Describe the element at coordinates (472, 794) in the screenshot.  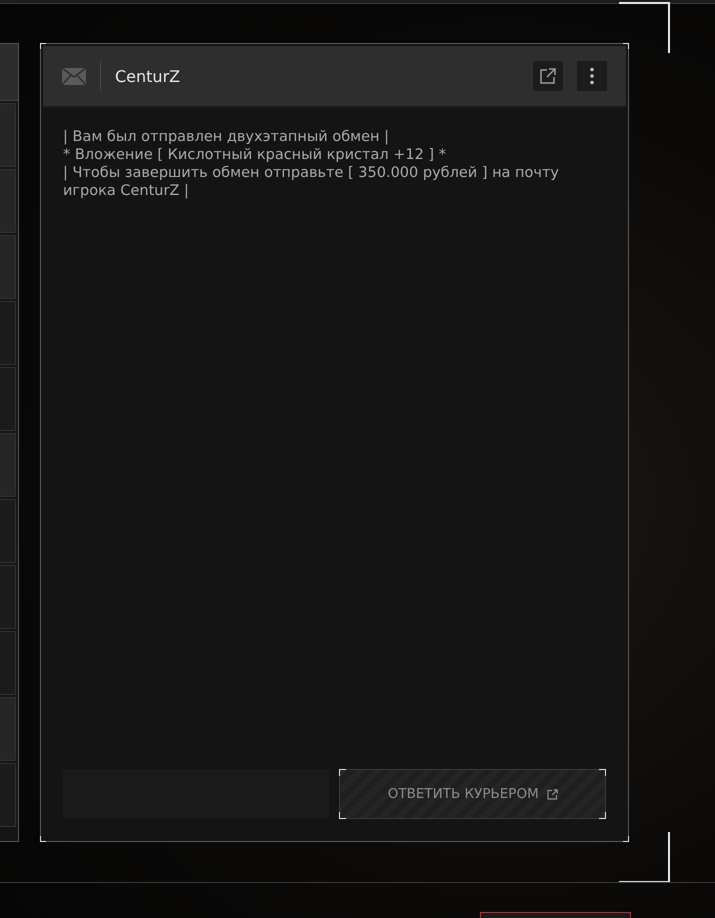
I see `reply-courier-button: ОТВЕТИТЬ КУРЬЕРОМ` at that location.